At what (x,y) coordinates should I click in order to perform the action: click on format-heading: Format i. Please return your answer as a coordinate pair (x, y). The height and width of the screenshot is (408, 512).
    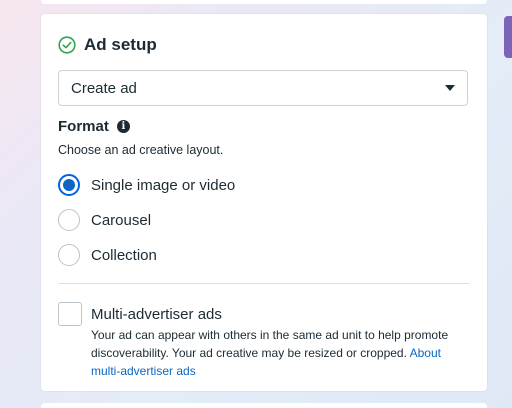
    Looking at the image, I should click on (94, 126).